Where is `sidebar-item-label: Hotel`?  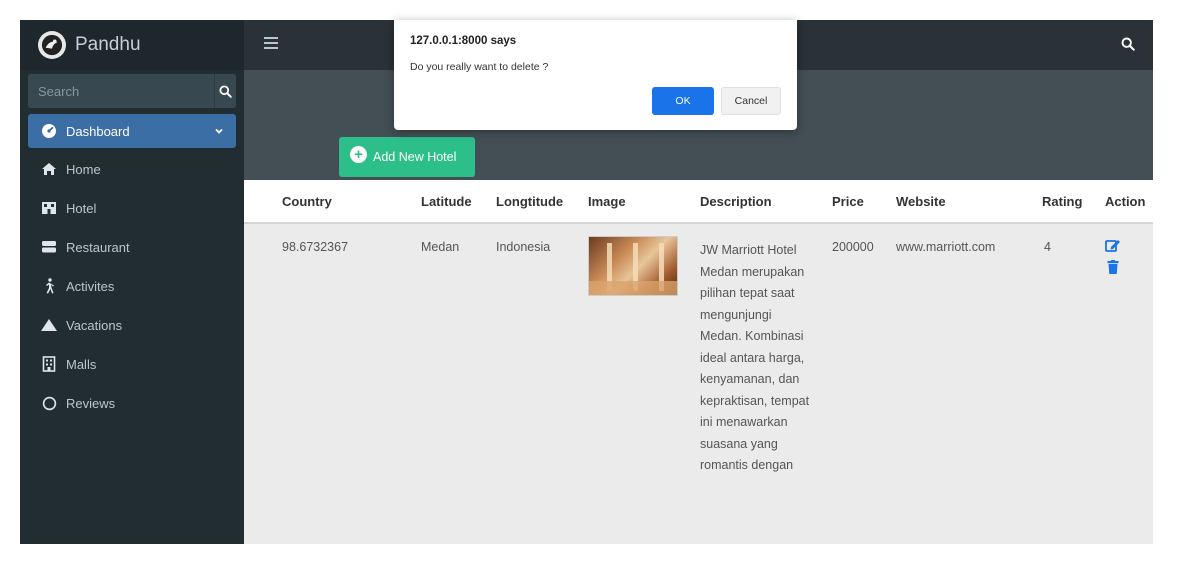 sidebar-item-label: Hotel is located at coordinates (81, 208).